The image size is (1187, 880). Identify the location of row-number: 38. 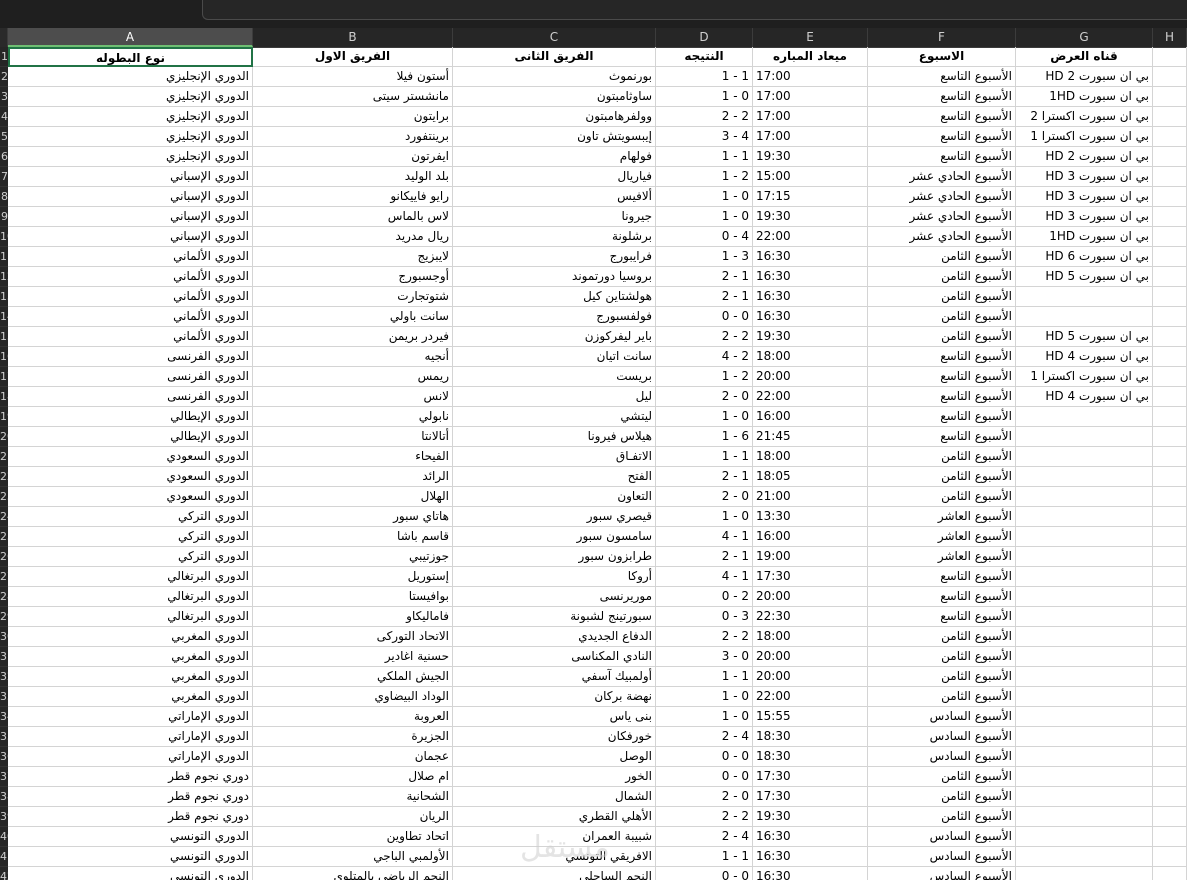
(4, 797).